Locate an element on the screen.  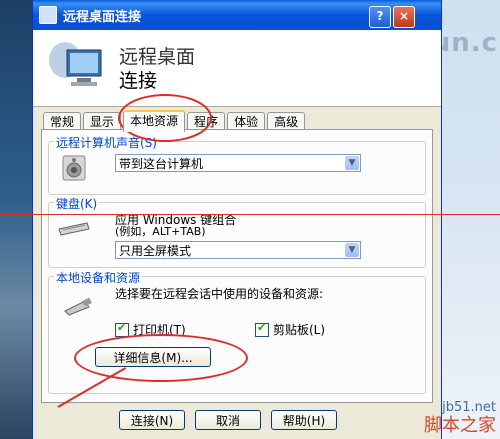
clipboard-checkbox-box is located at coordinates (262, 329).